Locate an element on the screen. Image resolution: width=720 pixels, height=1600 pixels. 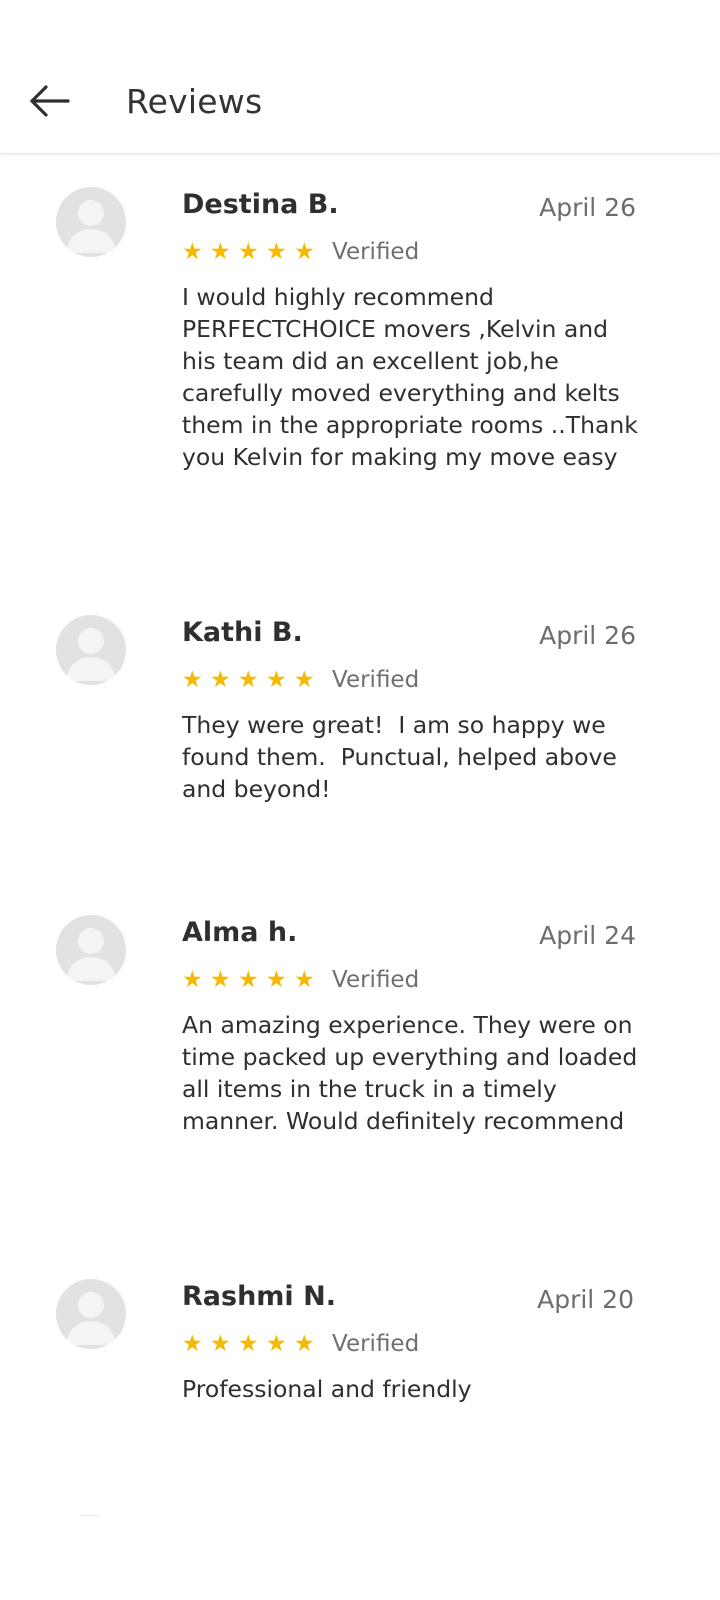
review-date: April 20 is located at coordinates (585, 1299).